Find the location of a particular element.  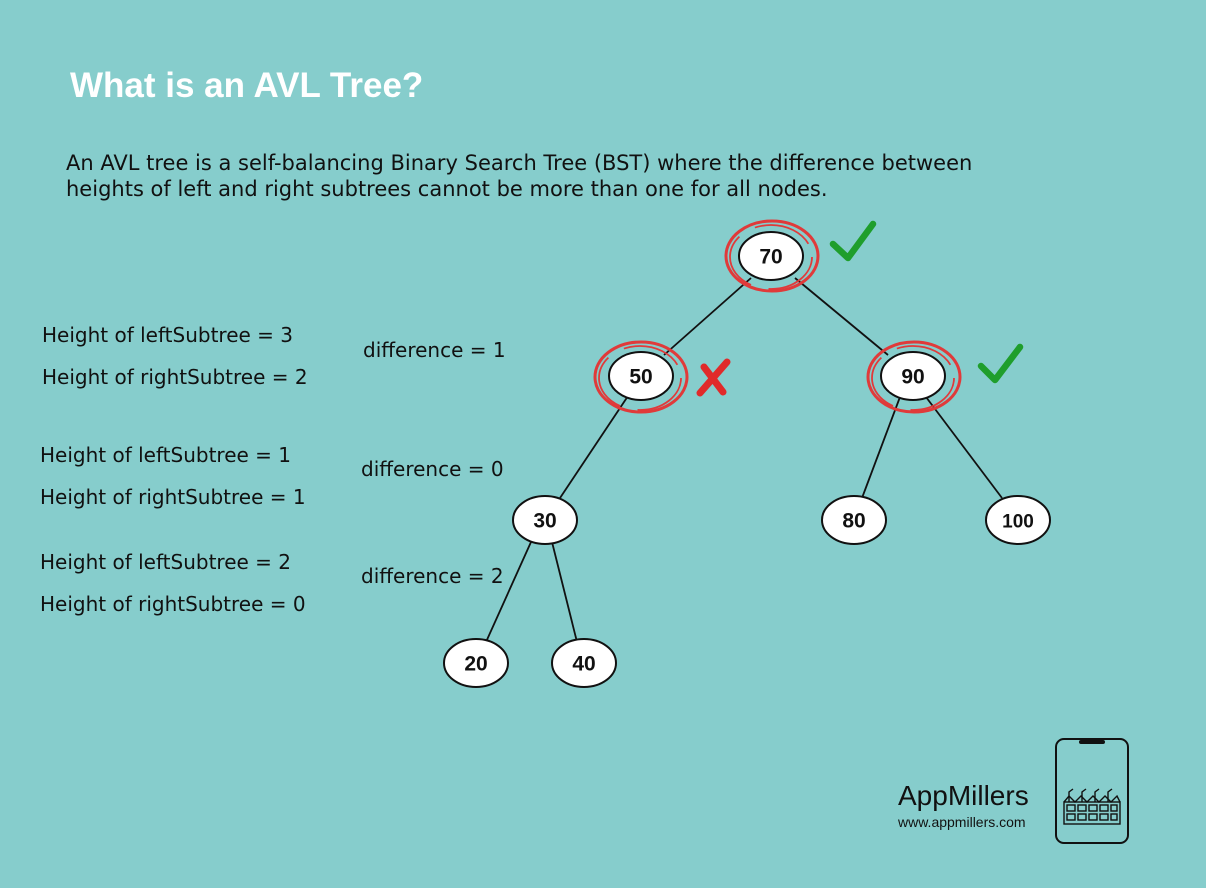

tree-node-20: 20 is located at coordinates (476, 663).